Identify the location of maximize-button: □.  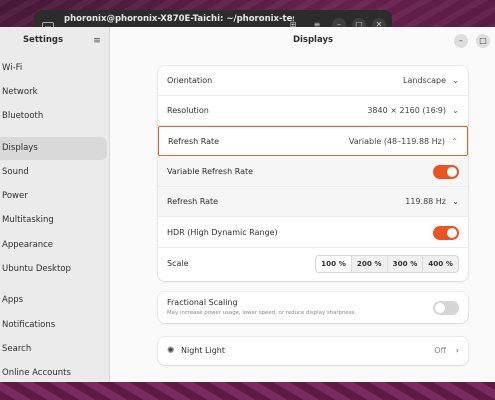
(483, 41).